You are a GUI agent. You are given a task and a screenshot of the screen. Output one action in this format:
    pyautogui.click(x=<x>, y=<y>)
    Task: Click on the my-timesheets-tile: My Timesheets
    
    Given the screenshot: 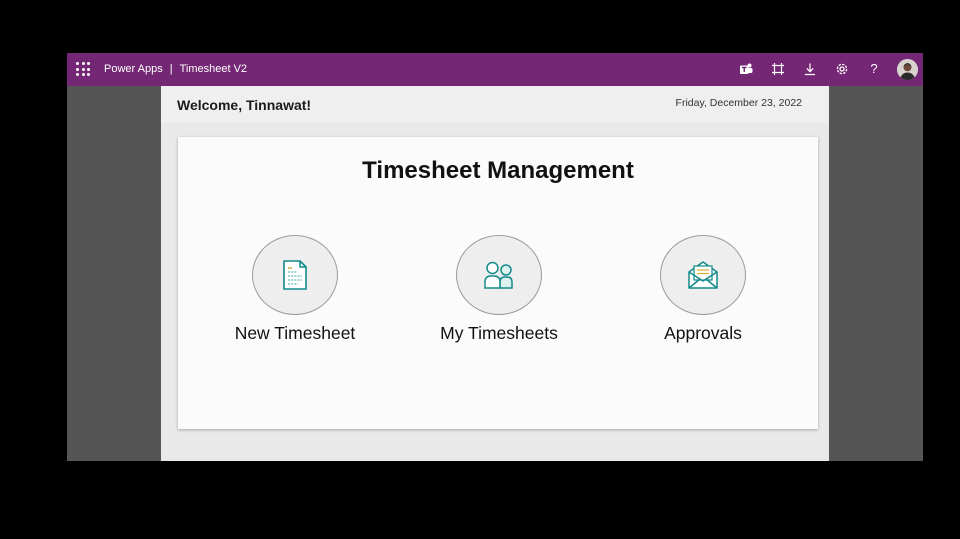 What is the action you would take?
    pyautogui.click(x=499, y=295)
    